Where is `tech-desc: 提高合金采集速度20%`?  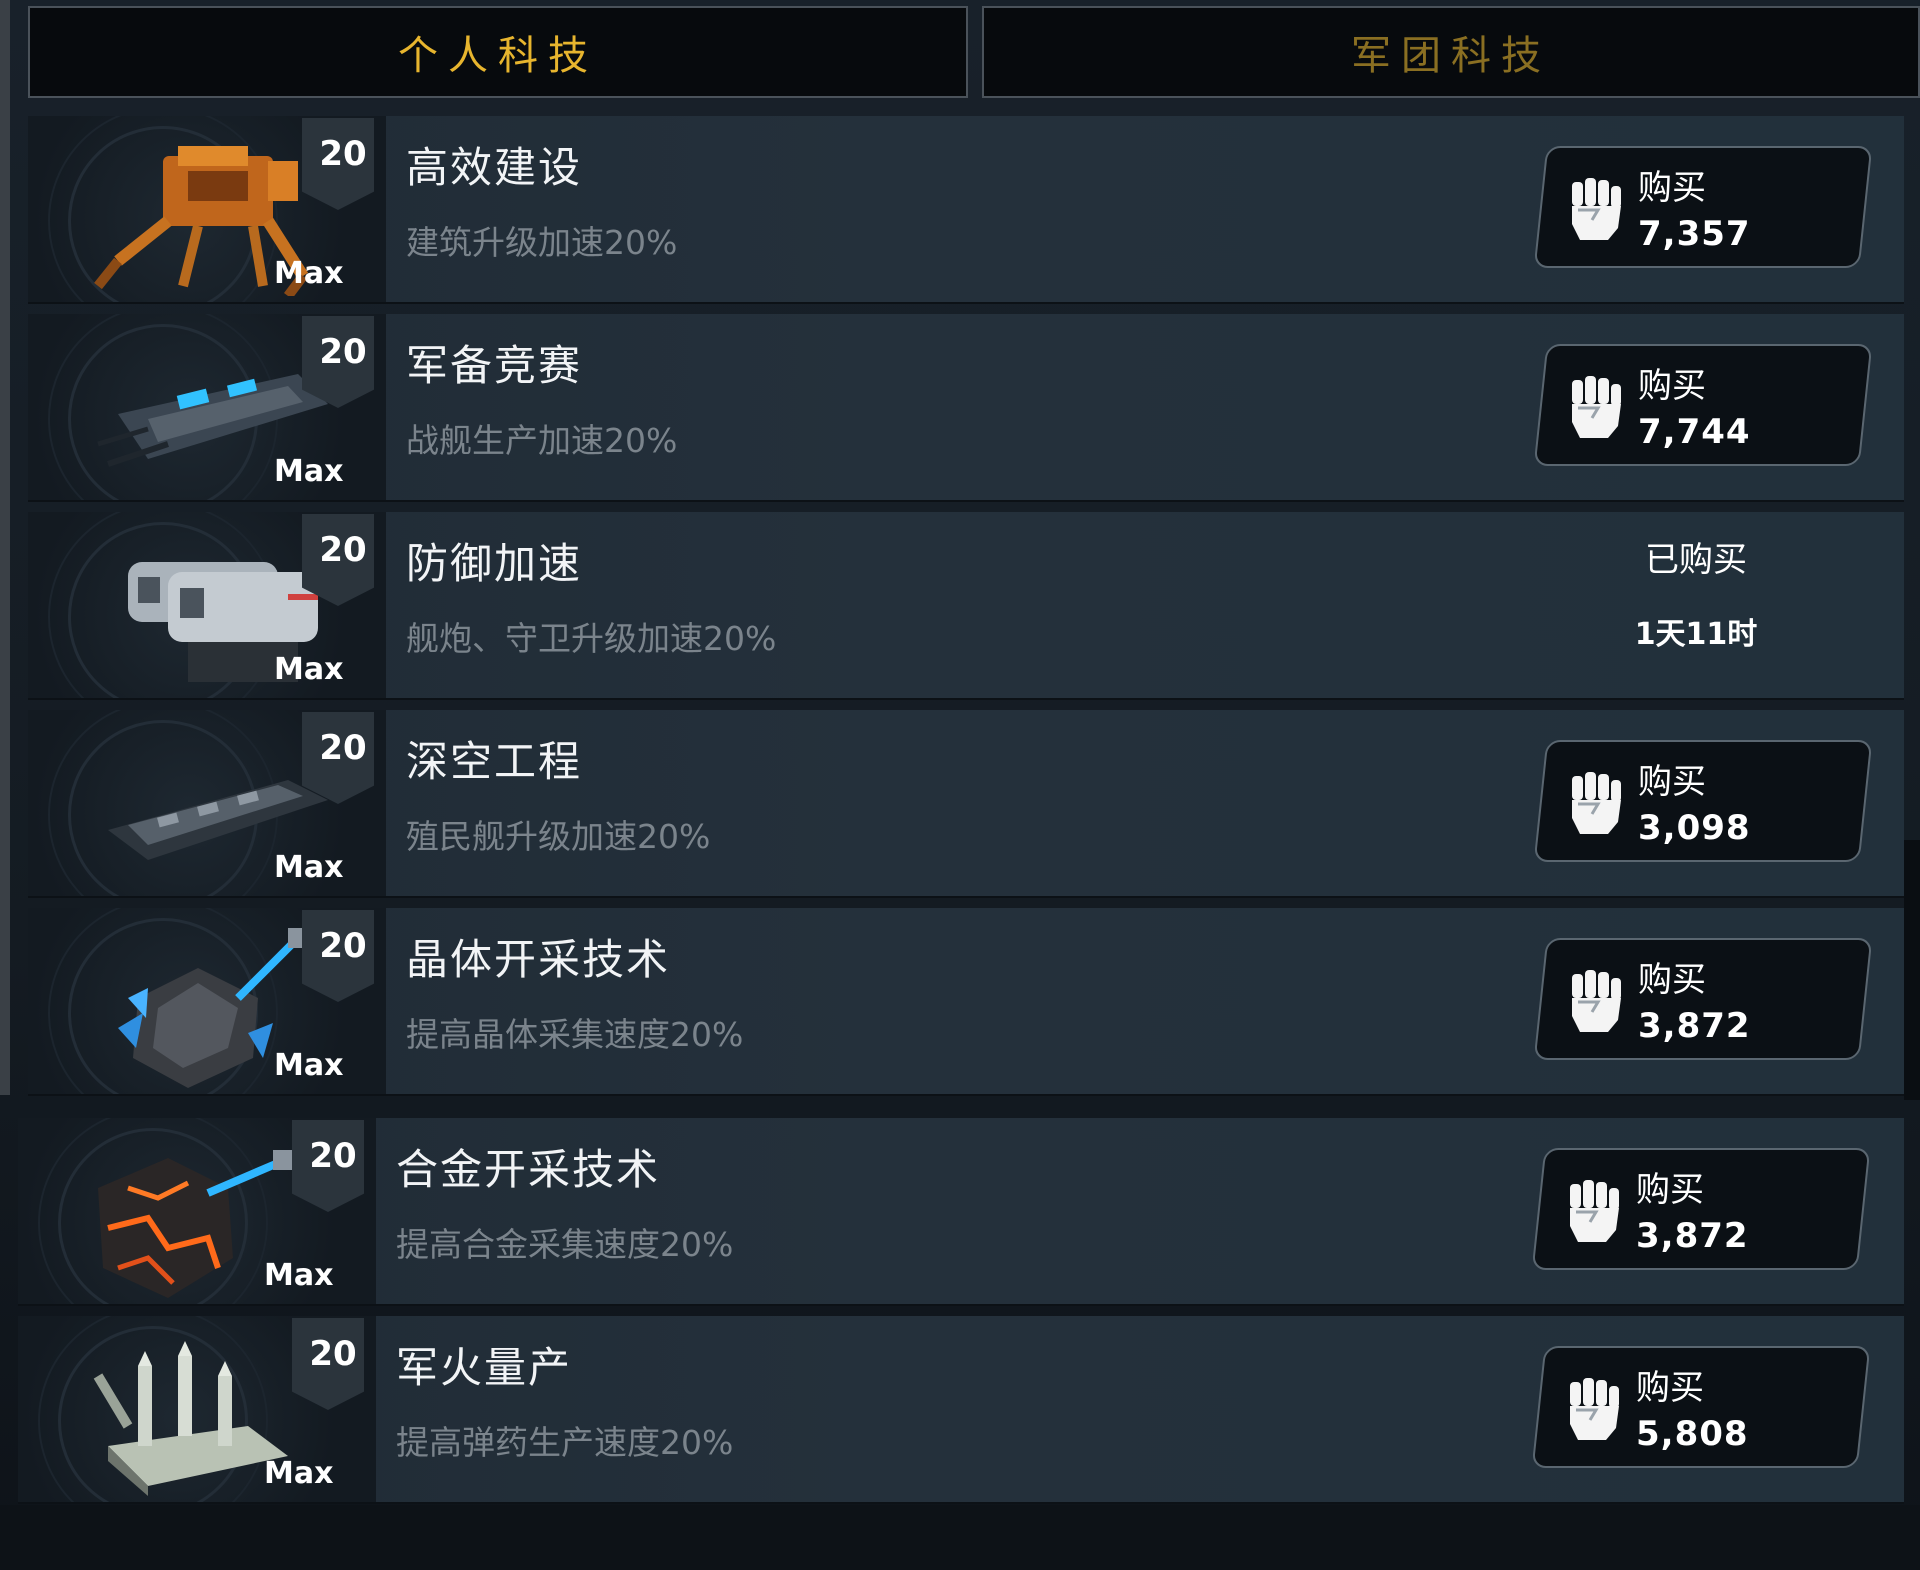
tech-desc: 提高合金采集速度20% is located at coordinates (565, 1244).